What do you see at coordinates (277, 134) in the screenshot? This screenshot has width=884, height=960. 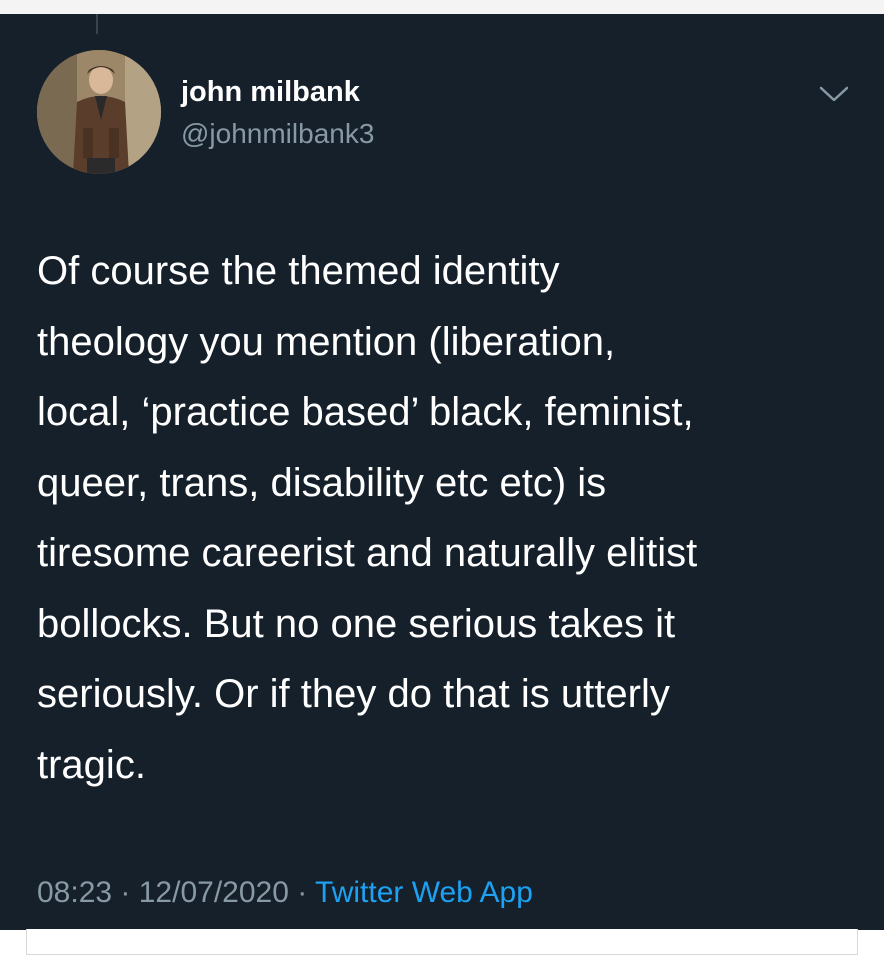 I see `user-handle: @johnmilbank3` at bounding box center [277, 134].